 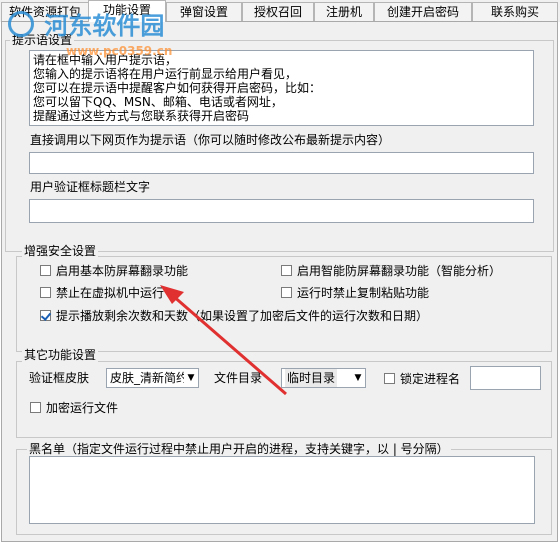 I want to click on remaining-runs-option: 提示播放剩余次数和天数（如果设置了加密后文件的运行次数和日期）, so click(x=234, y=315).